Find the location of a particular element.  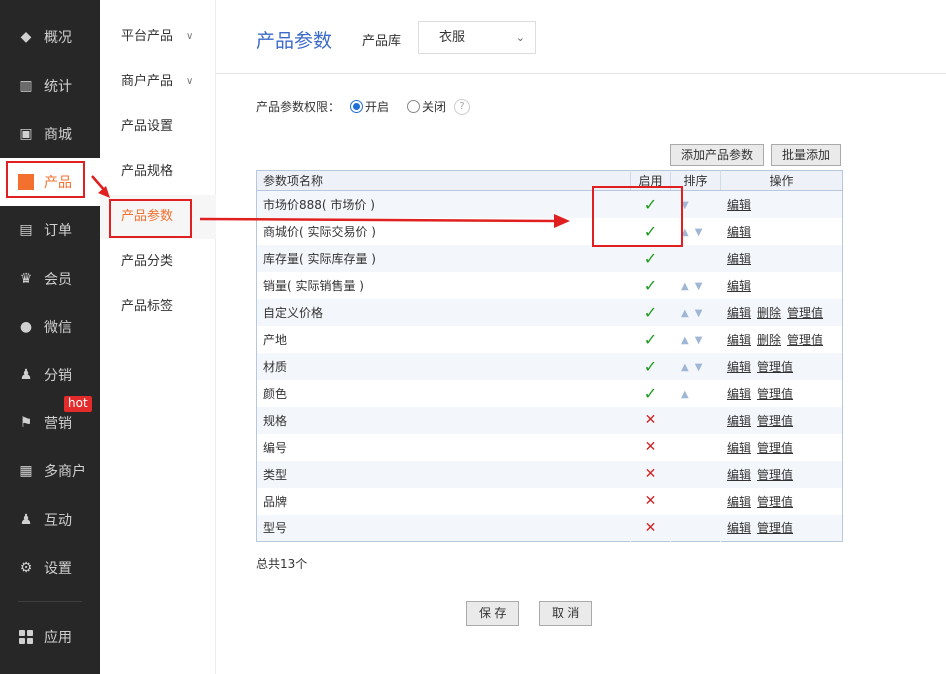

col-header-sort: 排序 is located at coordinates (695, 180).